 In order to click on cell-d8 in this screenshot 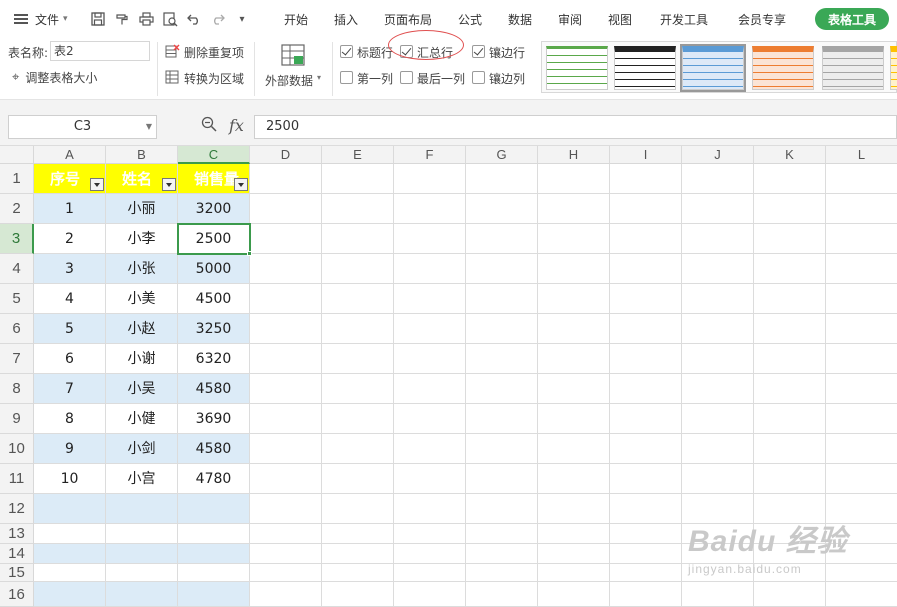, I will do `click(286, 389)`.